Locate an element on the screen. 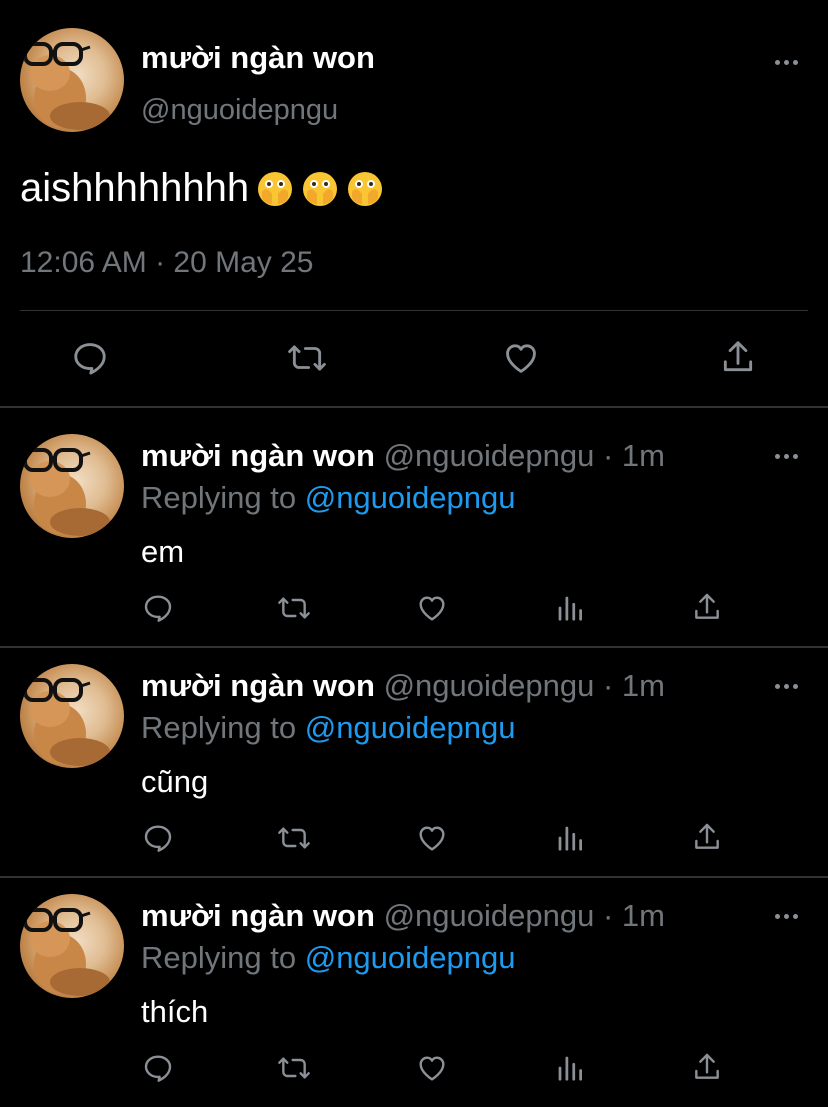 Image resolution: width=828 pixels, height=1107 pixels. reply-text: cũng is located at coordinates (175, 781).